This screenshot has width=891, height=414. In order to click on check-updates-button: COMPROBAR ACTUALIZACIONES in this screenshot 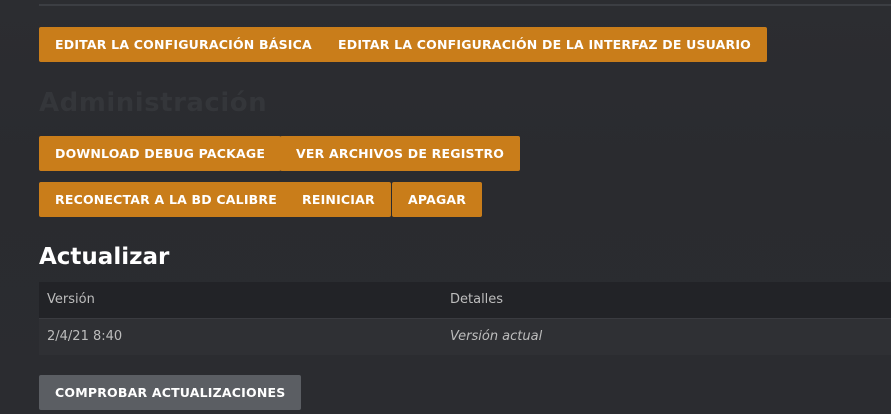, I will do `click(170, 392)`.